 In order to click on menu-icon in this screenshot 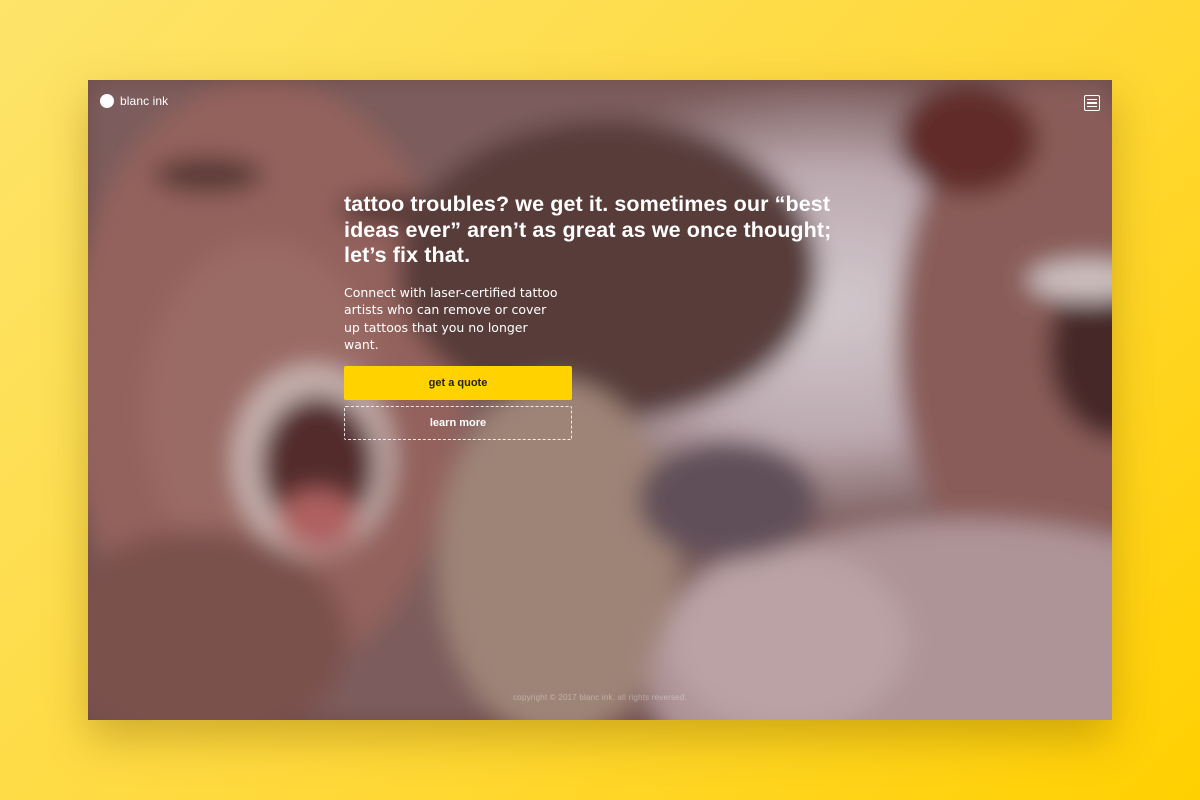, I will do `click(1092, 103)`.